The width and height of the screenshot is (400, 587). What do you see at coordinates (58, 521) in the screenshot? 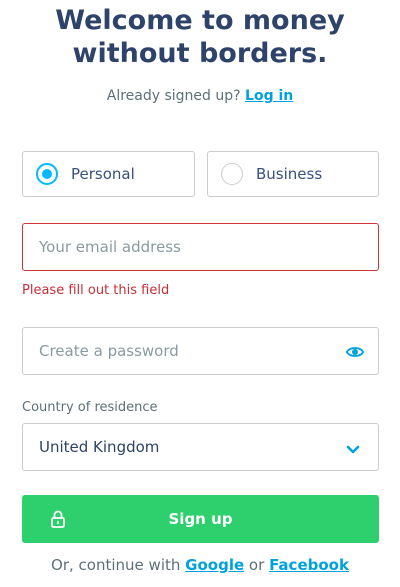
I see `lock-icon` at bounding box center [58, 521].